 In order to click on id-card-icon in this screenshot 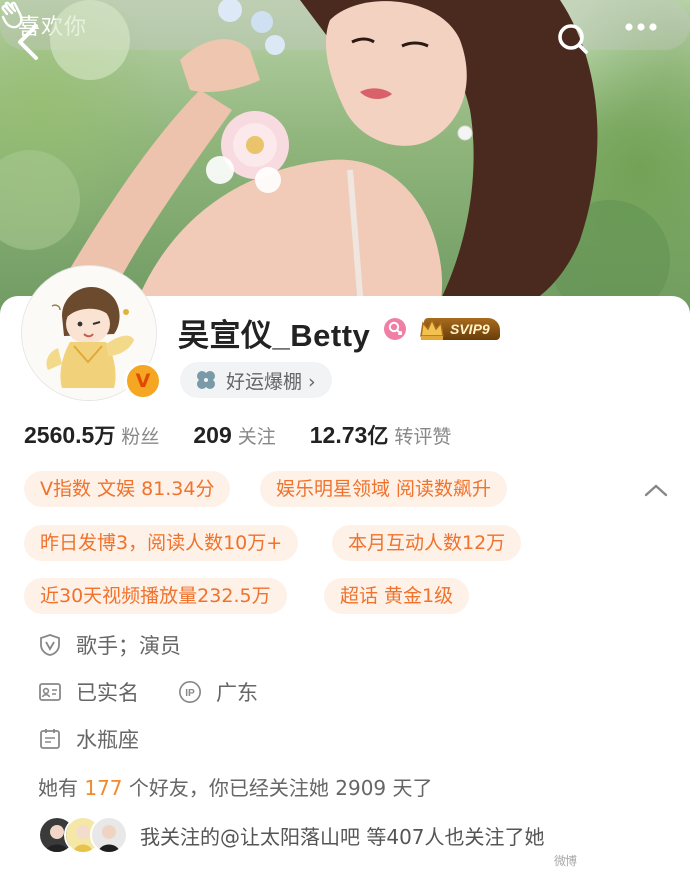, I will do `click(50, 692)`.